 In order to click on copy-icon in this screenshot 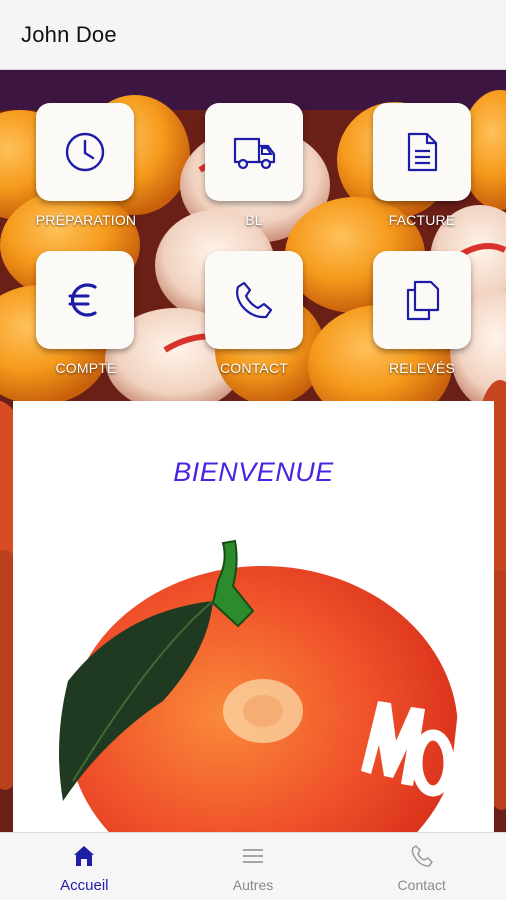, I will do `click(423, 300)`.